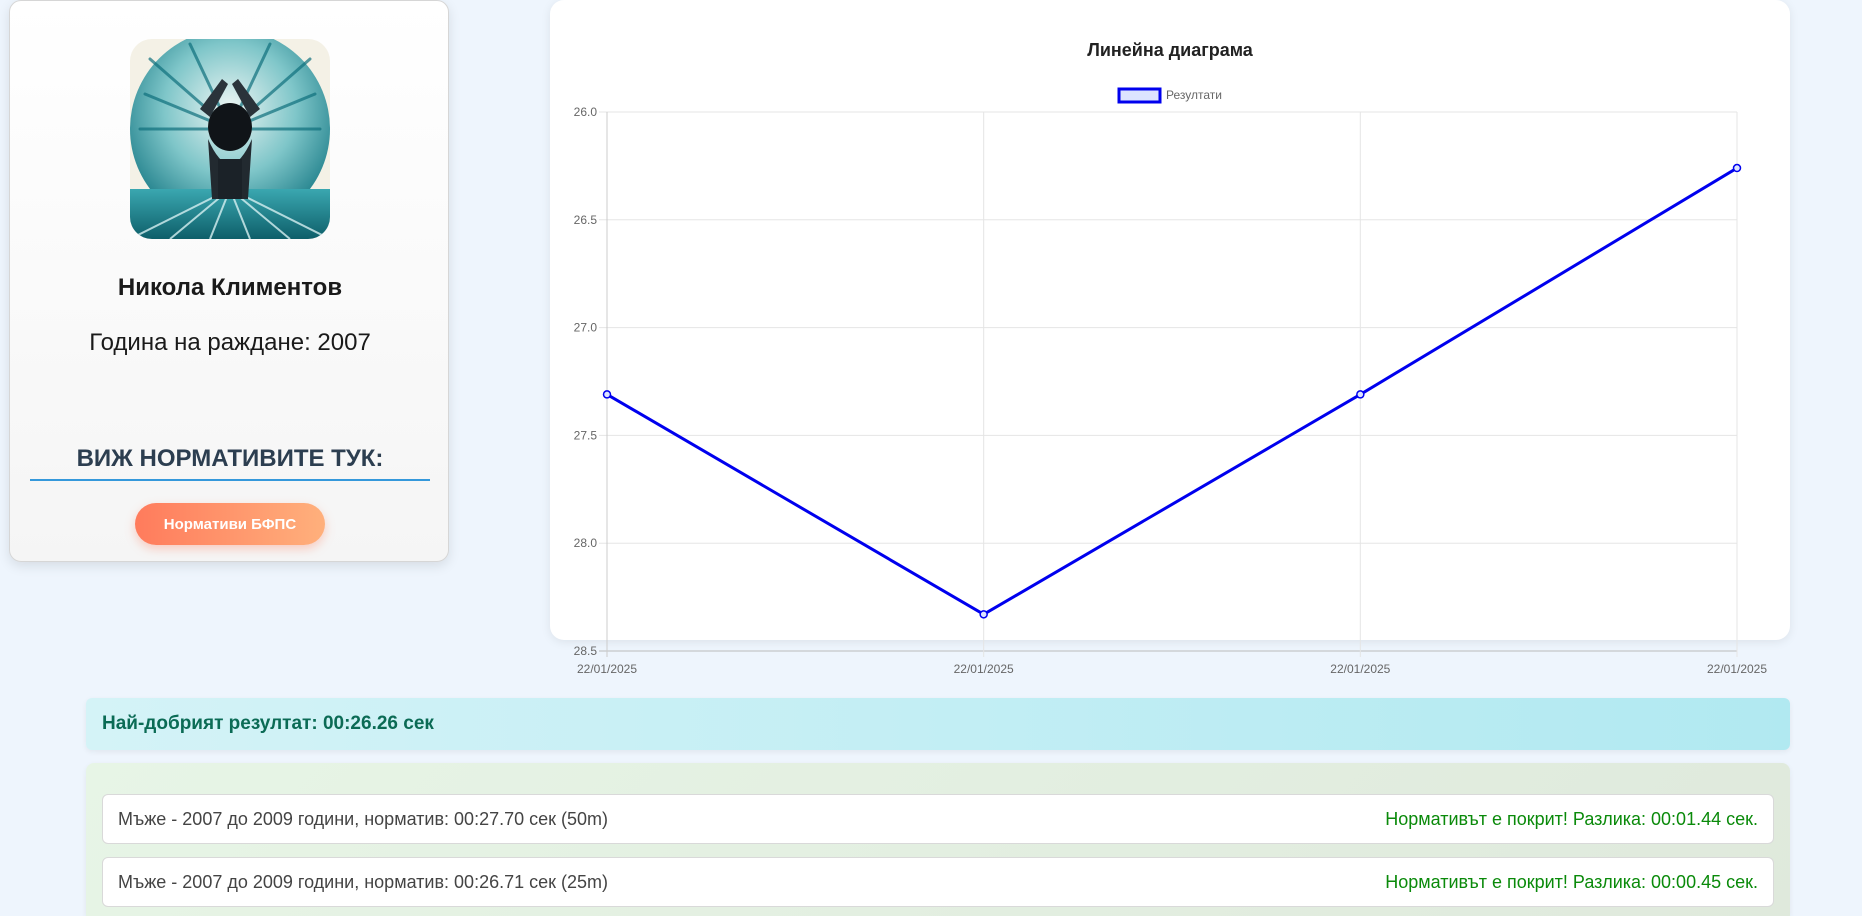 The height and width of the screenshot is (916, 1862). I want to click on chart-title: Линейна диаграма, so click(1170, 50).